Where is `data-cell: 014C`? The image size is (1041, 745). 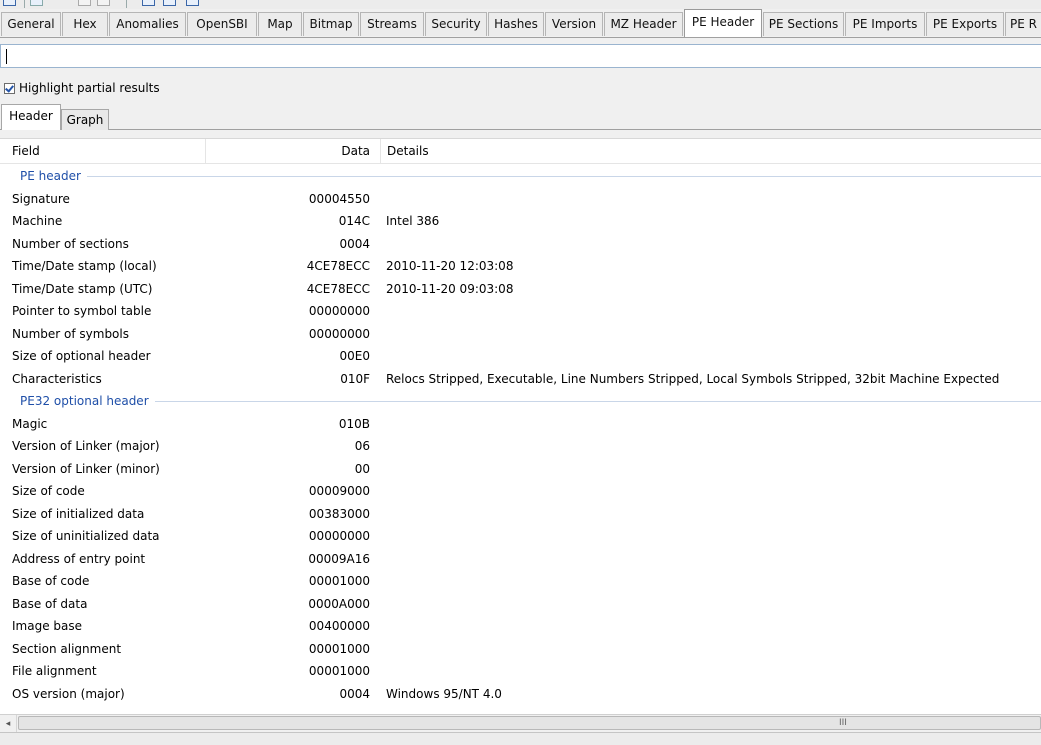
data-cell: 014C is located at coordinates (354, 221).